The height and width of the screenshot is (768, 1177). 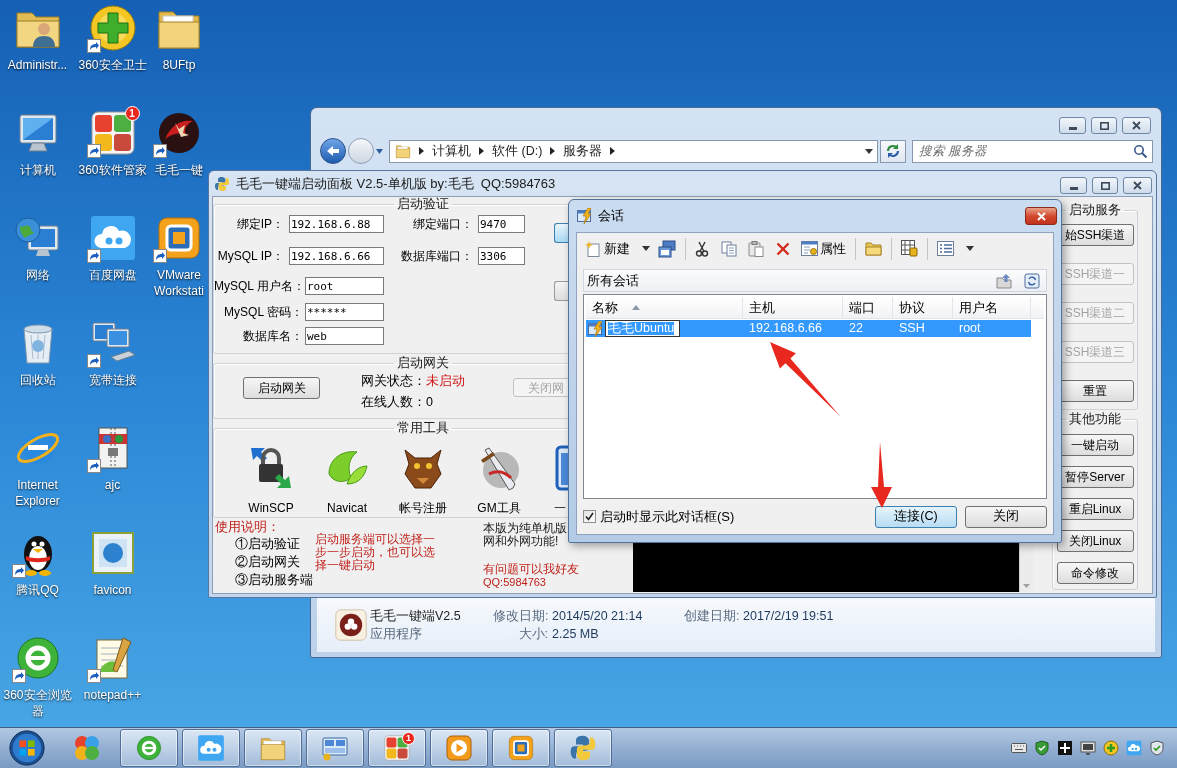 What do you see at coordinates (421, 151) in the screenshot?
I see `chevron-right-icon` at bounding box center [421, 151].